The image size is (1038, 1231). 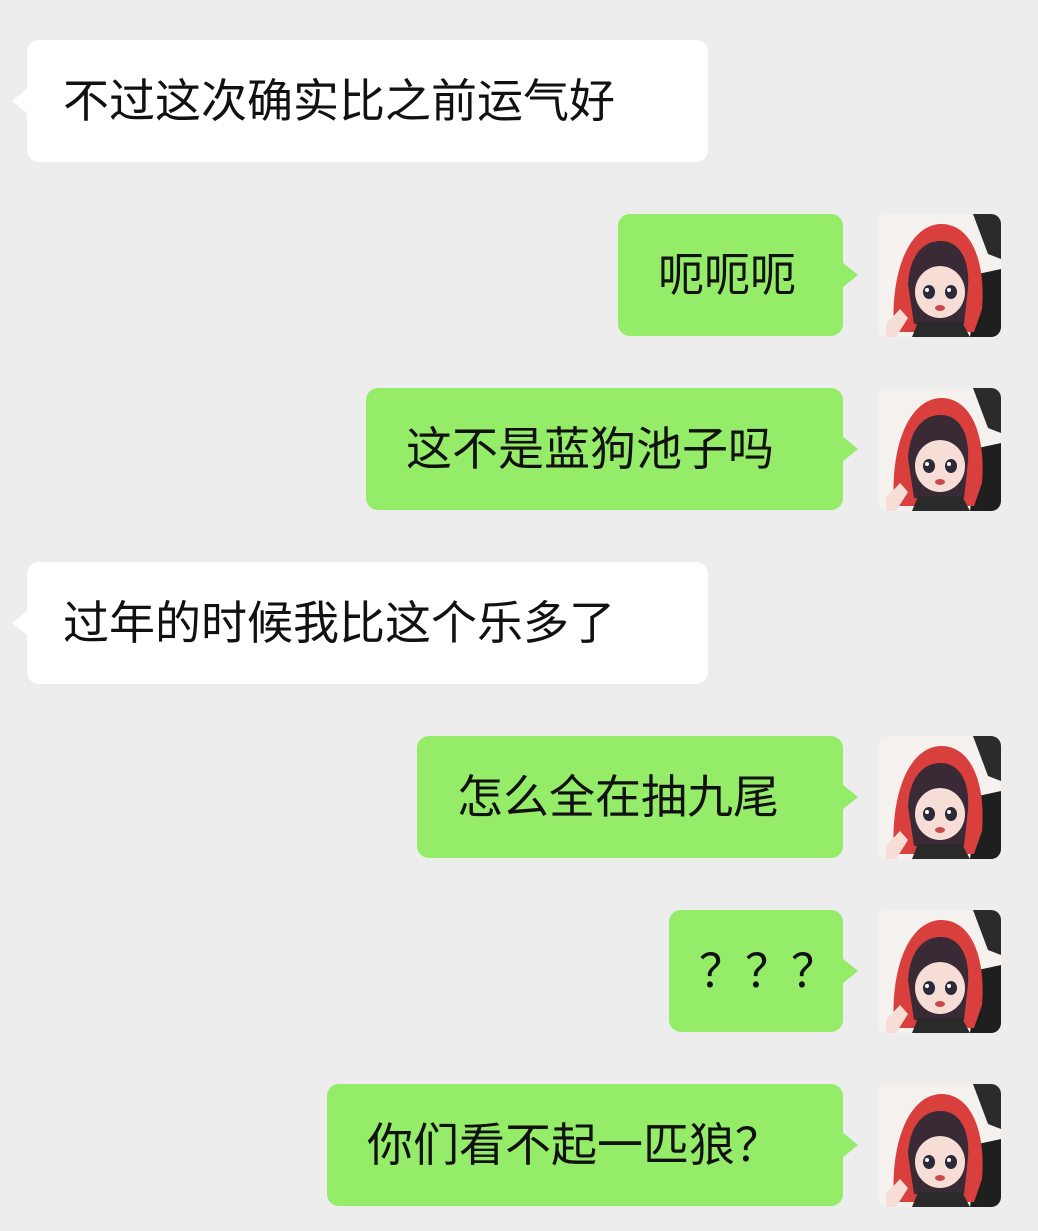 I want to click on message-bubble-incoming: 过年的时候我比这个乐多了, so click(x=360, y=623).